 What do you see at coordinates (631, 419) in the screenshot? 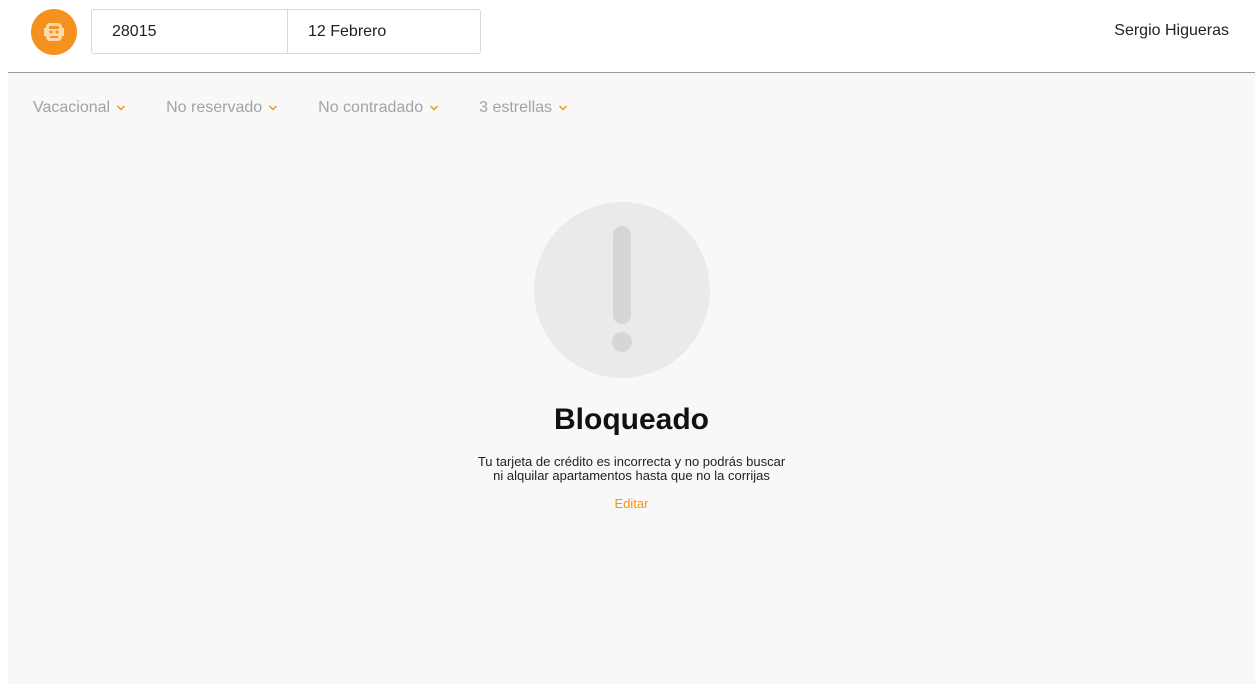
I see `blocked-title: Bloqueado` at bounding box center [631, 419].